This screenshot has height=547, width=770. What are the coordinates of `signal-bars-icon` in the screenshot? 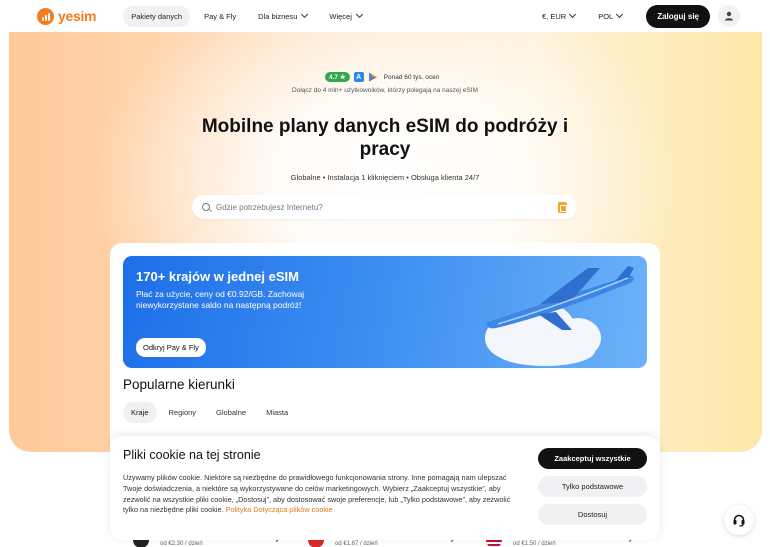 It's located at (45, 16).